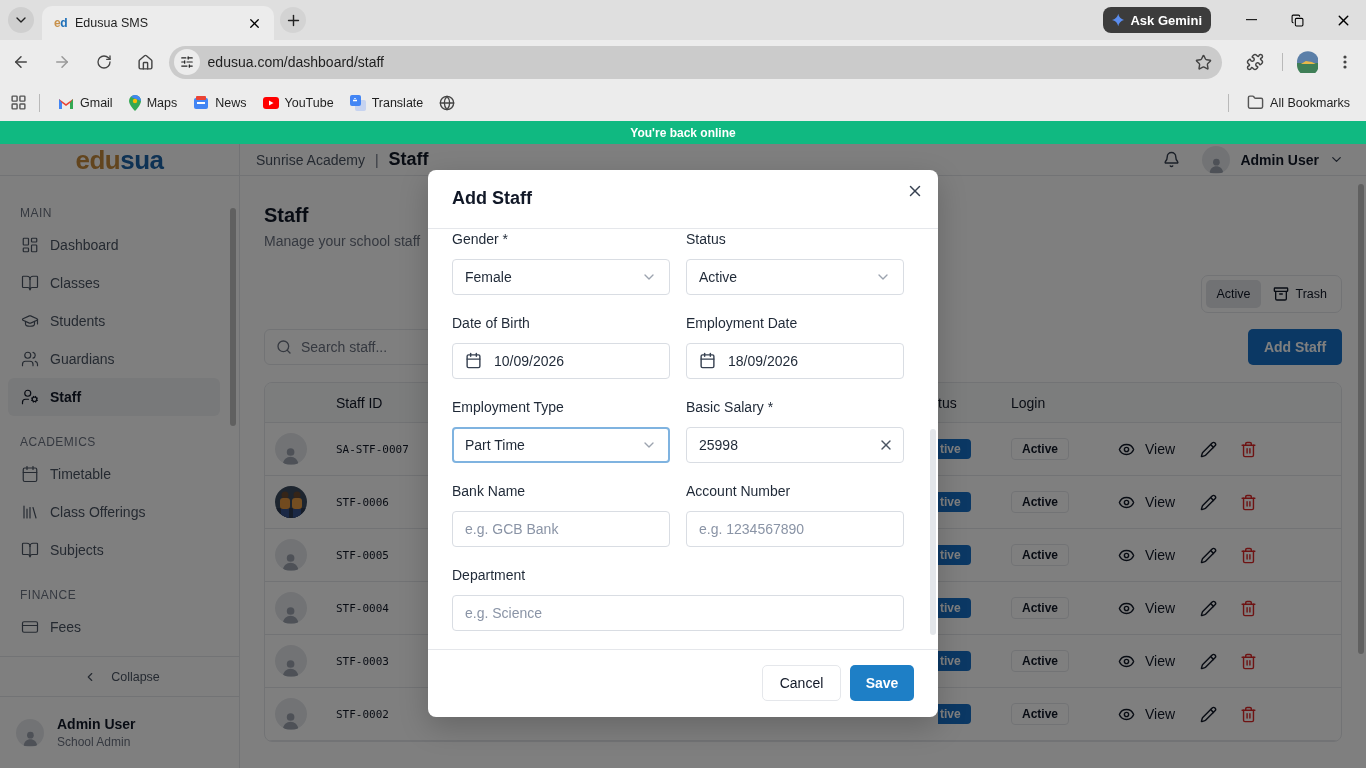  Describe the element at coordinates (1233, 294) in the screenshot. I see `filter-tab: Active` at that location.